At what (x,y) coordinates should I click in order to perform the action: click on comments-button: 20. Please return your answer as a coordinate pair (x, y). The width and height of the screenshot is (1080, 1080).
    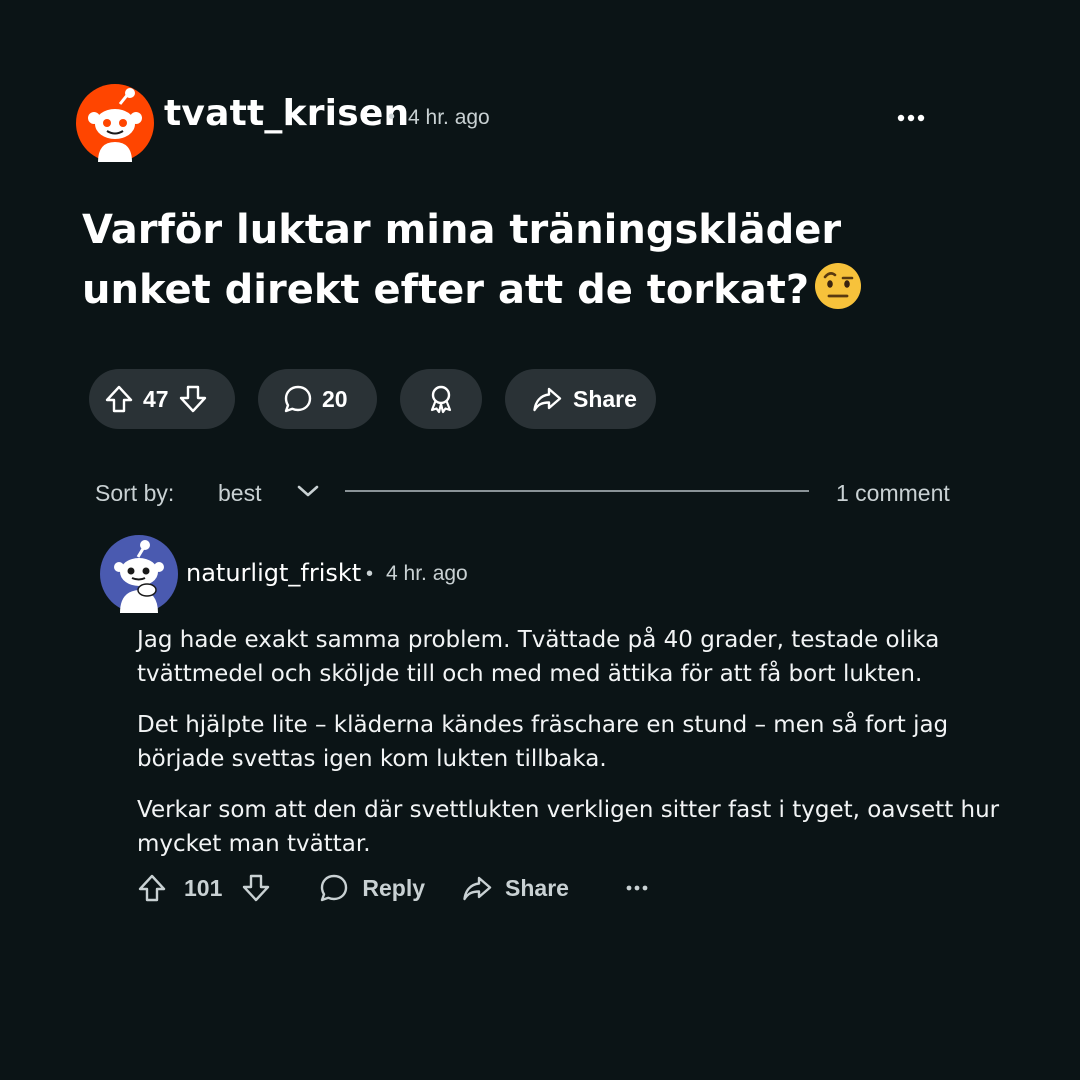
    Looking at the image, I should click on (317, 399).